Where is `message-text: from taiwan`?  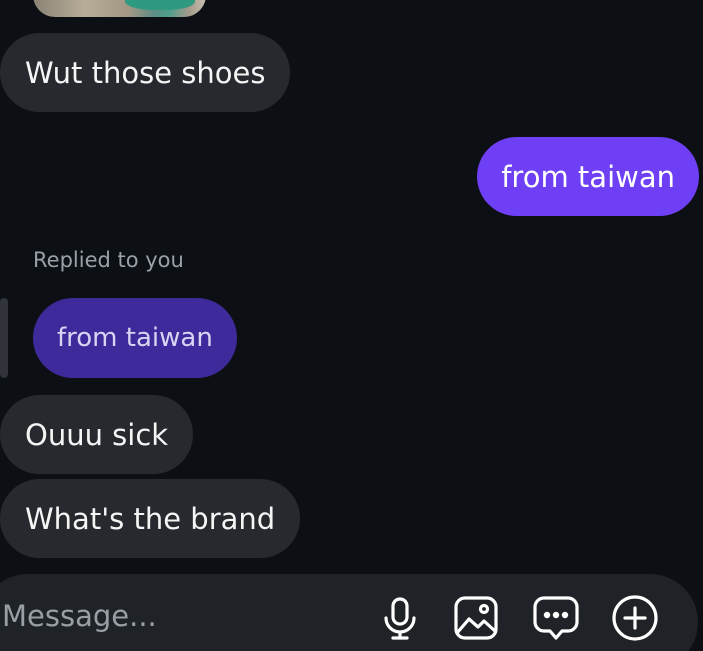 message-text: from taiwan is located at coordinates (588, 176).